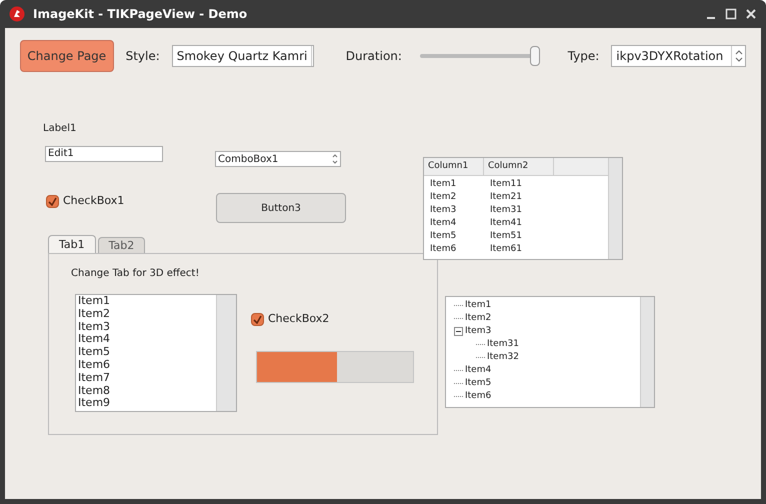  What do you see at coordinates (550, 352) in the screenshot?
I see `tree-view: Item1 Item2 Item3 Item31 Item32 Item4 Item5 Item6` at bounding box center [550, 352].